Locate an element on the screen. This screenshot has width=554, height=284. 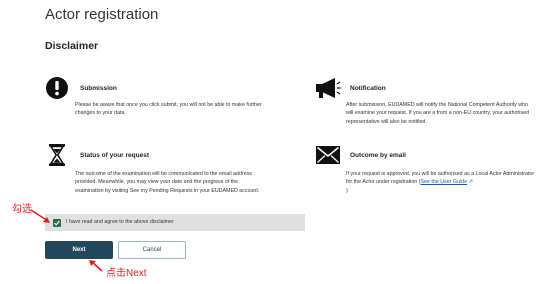
submission-title: Submission is located at coordinates (98, 88).